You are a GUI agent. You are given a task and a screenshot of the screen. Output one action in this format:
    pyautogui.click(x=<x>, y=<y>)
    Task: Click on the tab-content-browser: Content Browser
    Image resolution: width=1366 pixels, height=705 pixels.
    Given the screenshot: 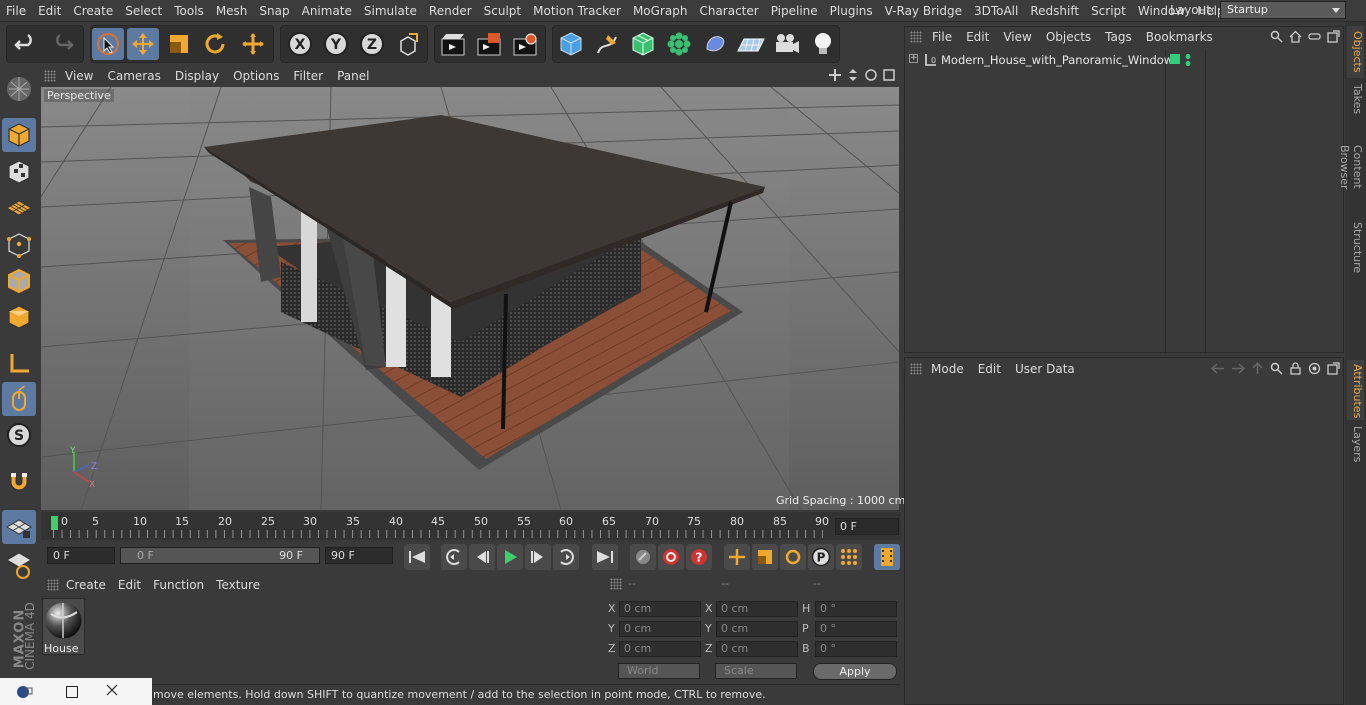 What is the action you would take?
    pyautogui.click(x=1351, y=167)
    